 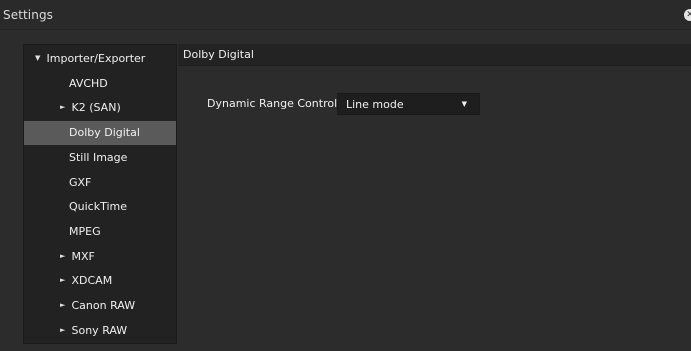 I want to click on tree-item-label: Still Image, so click(x=98, y=157).